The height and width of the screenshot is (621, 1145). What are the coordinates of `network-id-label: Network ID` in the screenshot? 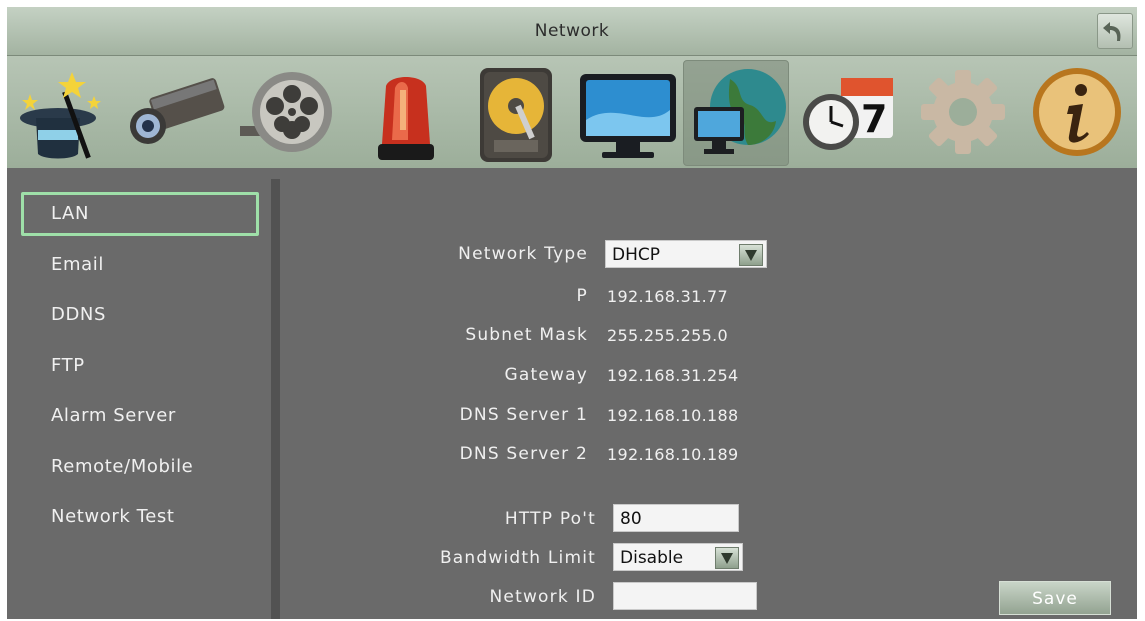 It's located at (542, 597).